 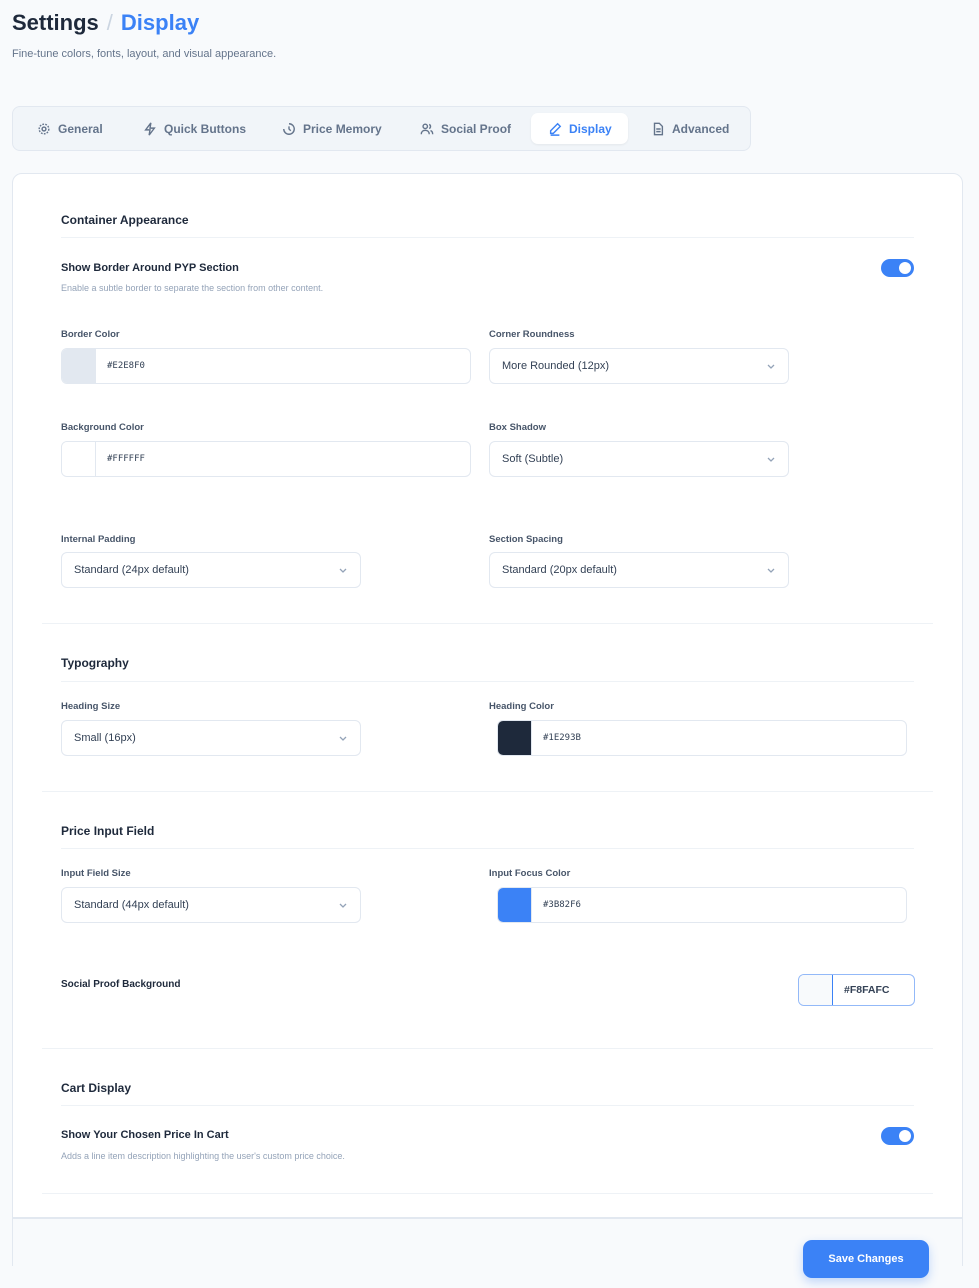 I want to click on tab-label: Price Memory, so click(x=342, y=128).